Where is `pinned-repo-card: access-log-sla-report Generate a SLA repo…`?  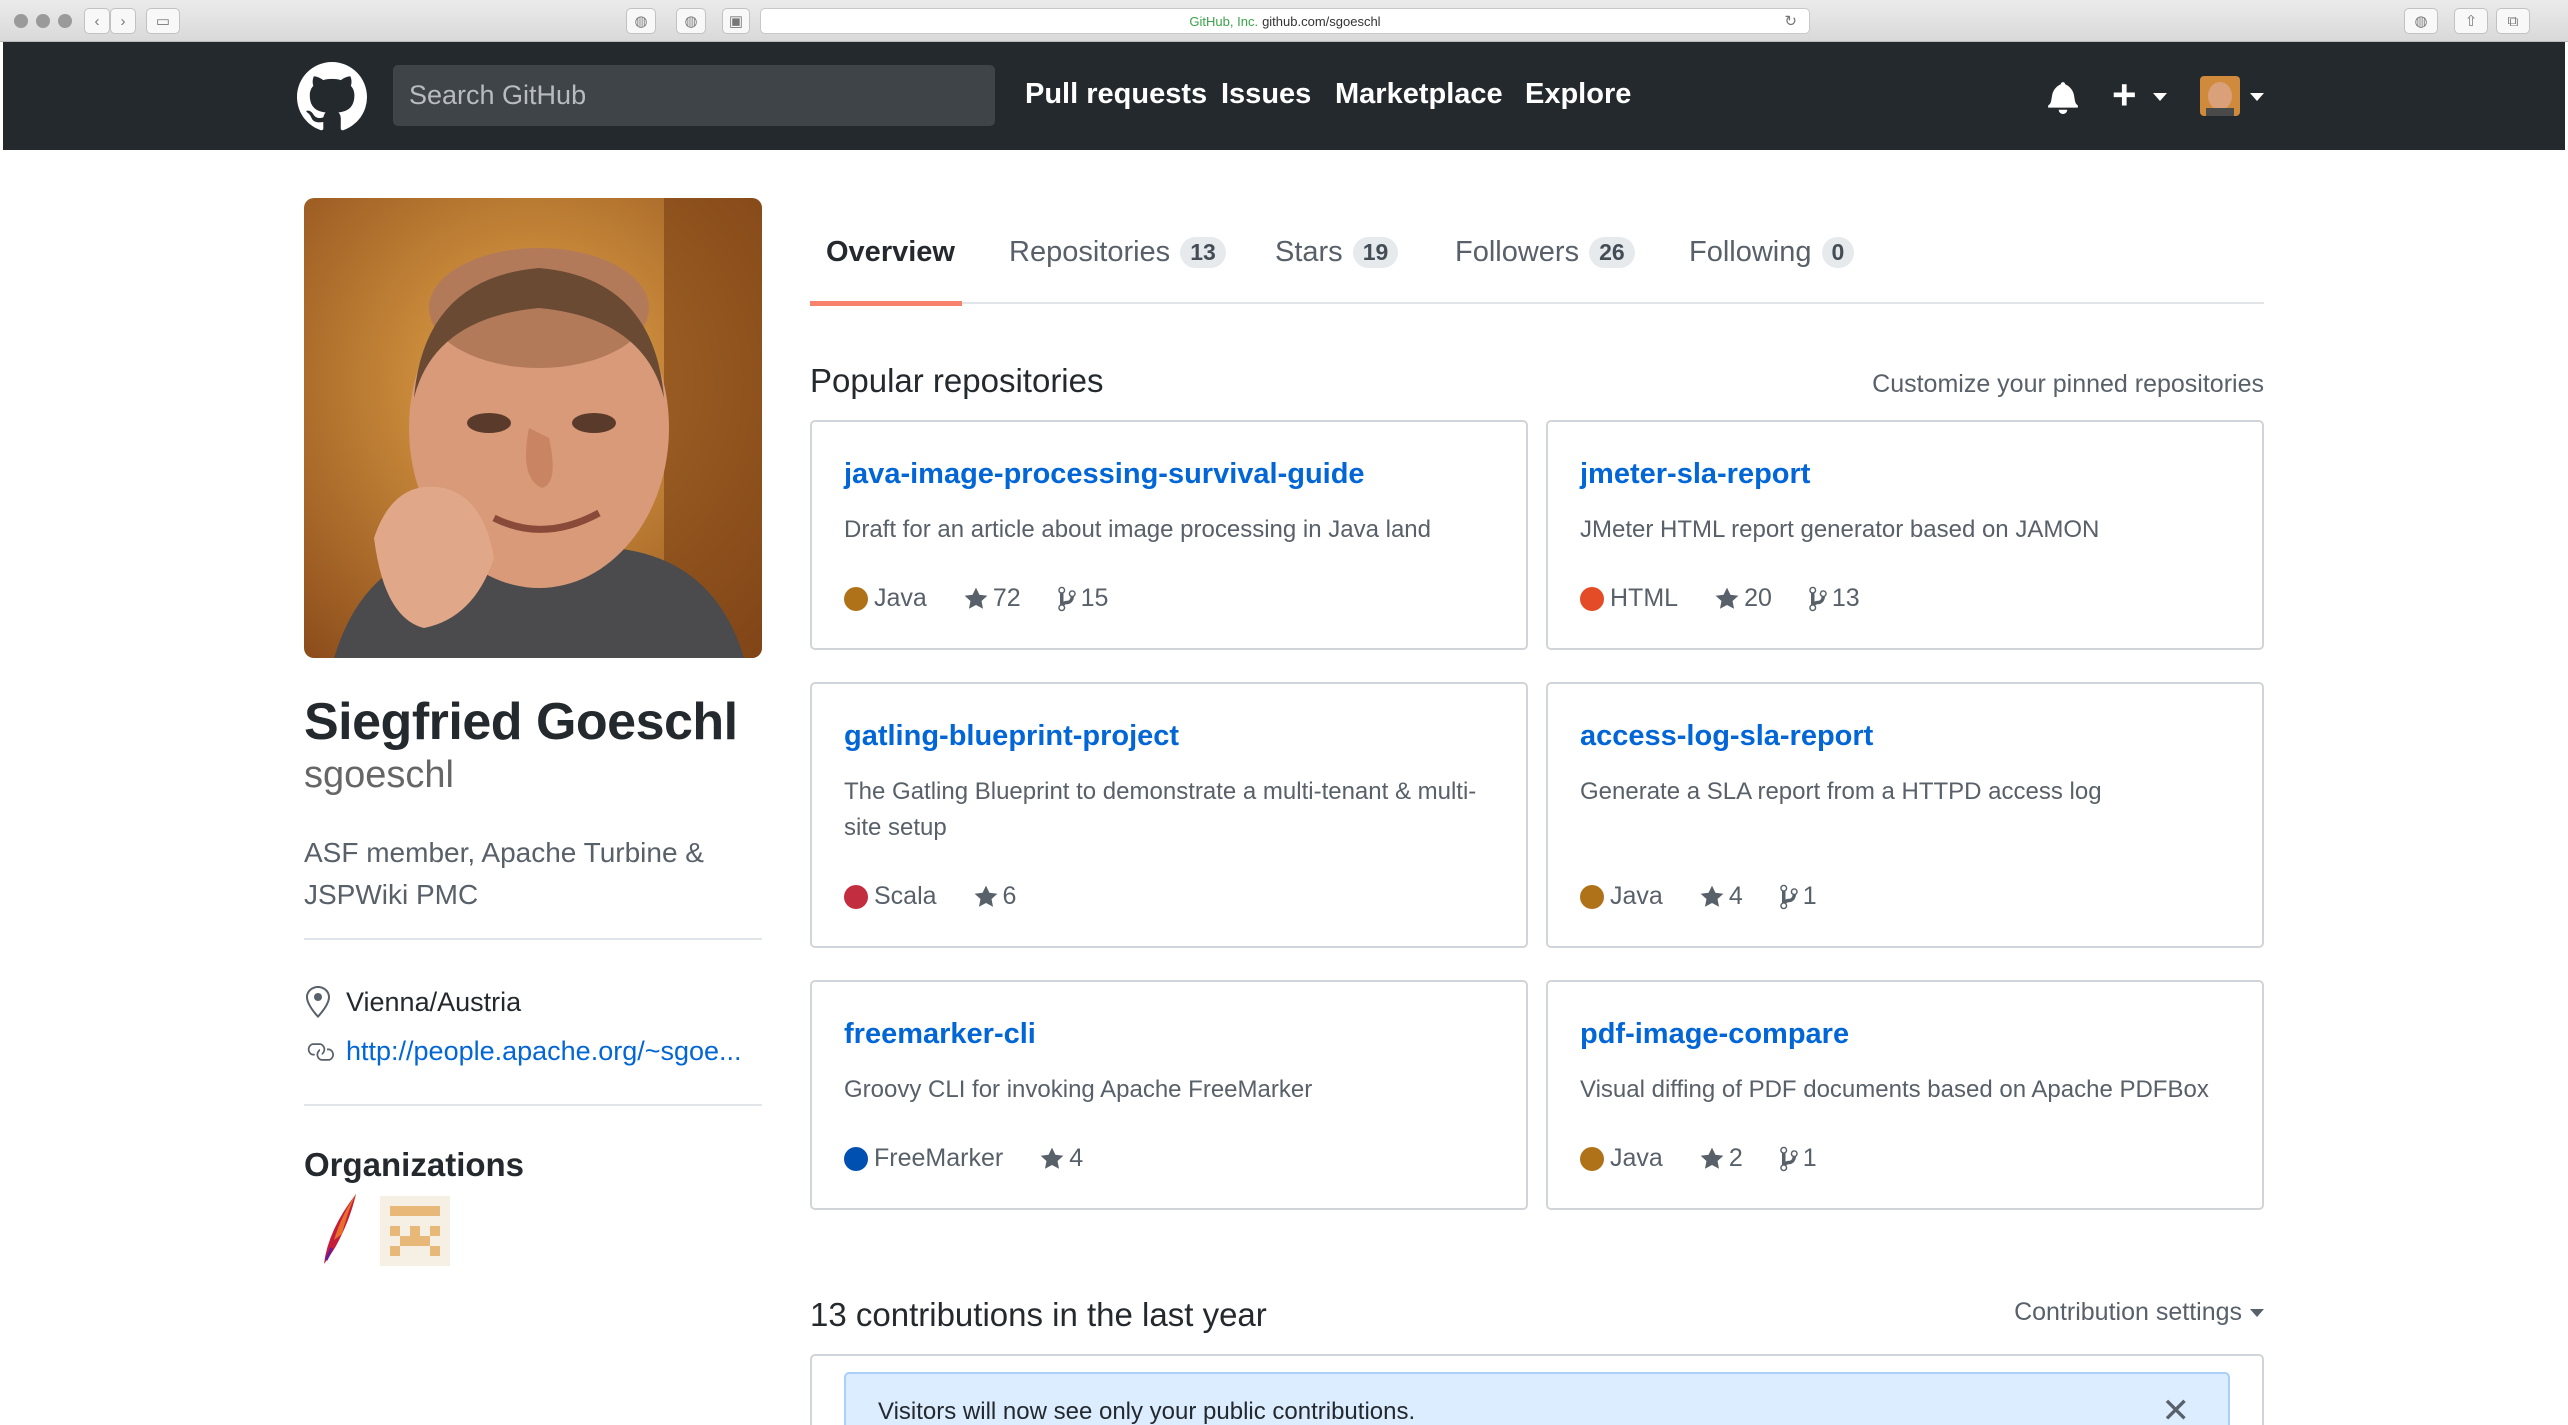
pinned-repo-card: access-log-sla-report Generate a SLA repo… is located at coordinates (1905, 815).